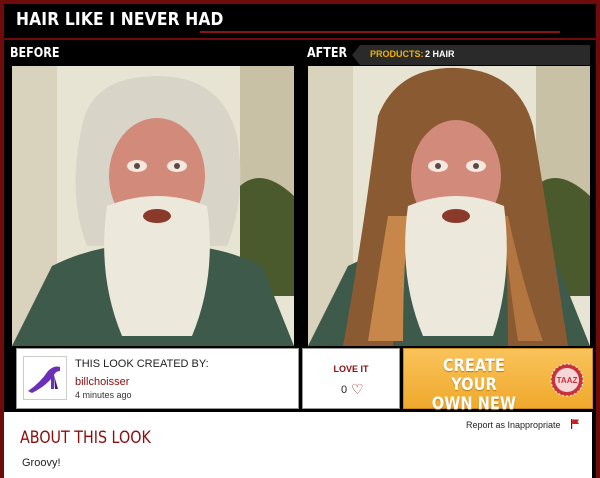 Image resolution: width=600 pixels, height=478 pixels. What do you see at coordinates (380, 32) in the screenshot?
I see `header-divider` at bounding box center [380, 32].